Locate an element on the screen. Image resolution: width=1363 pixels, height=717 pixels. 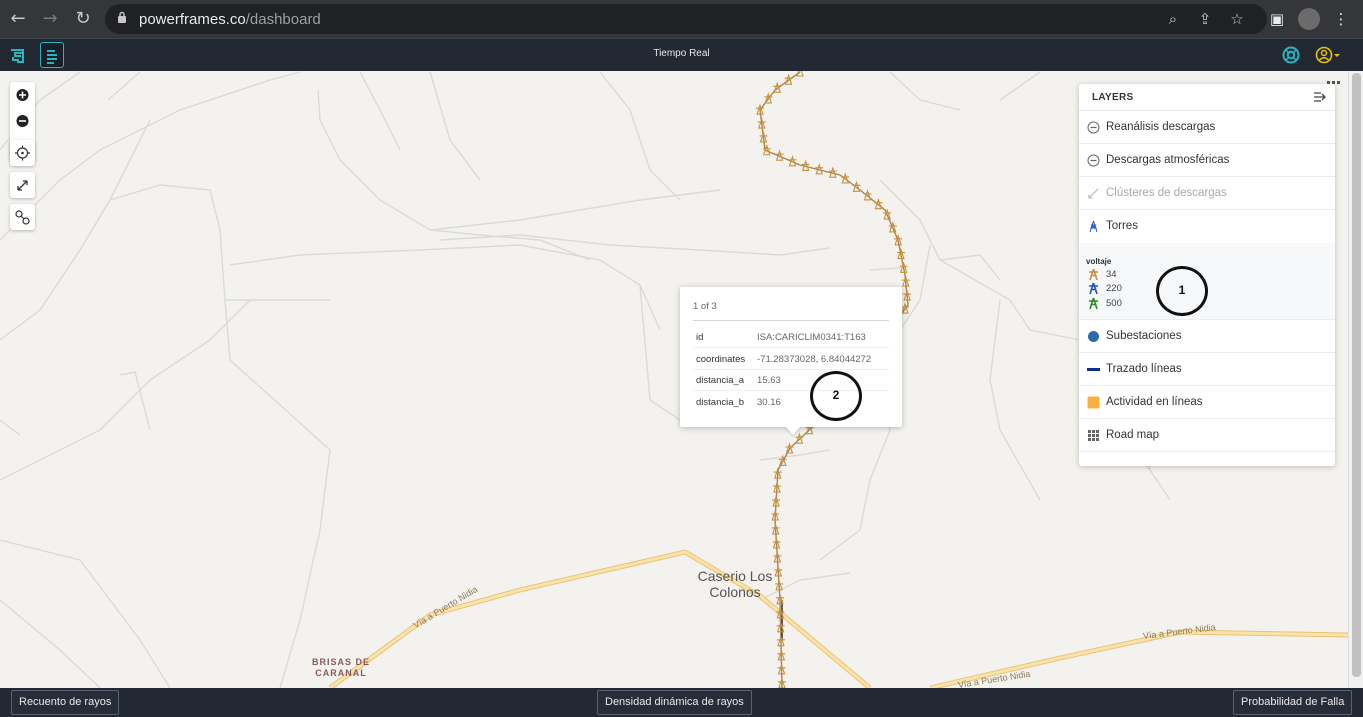
back-icon: ← is located at coordinates (18, 19).